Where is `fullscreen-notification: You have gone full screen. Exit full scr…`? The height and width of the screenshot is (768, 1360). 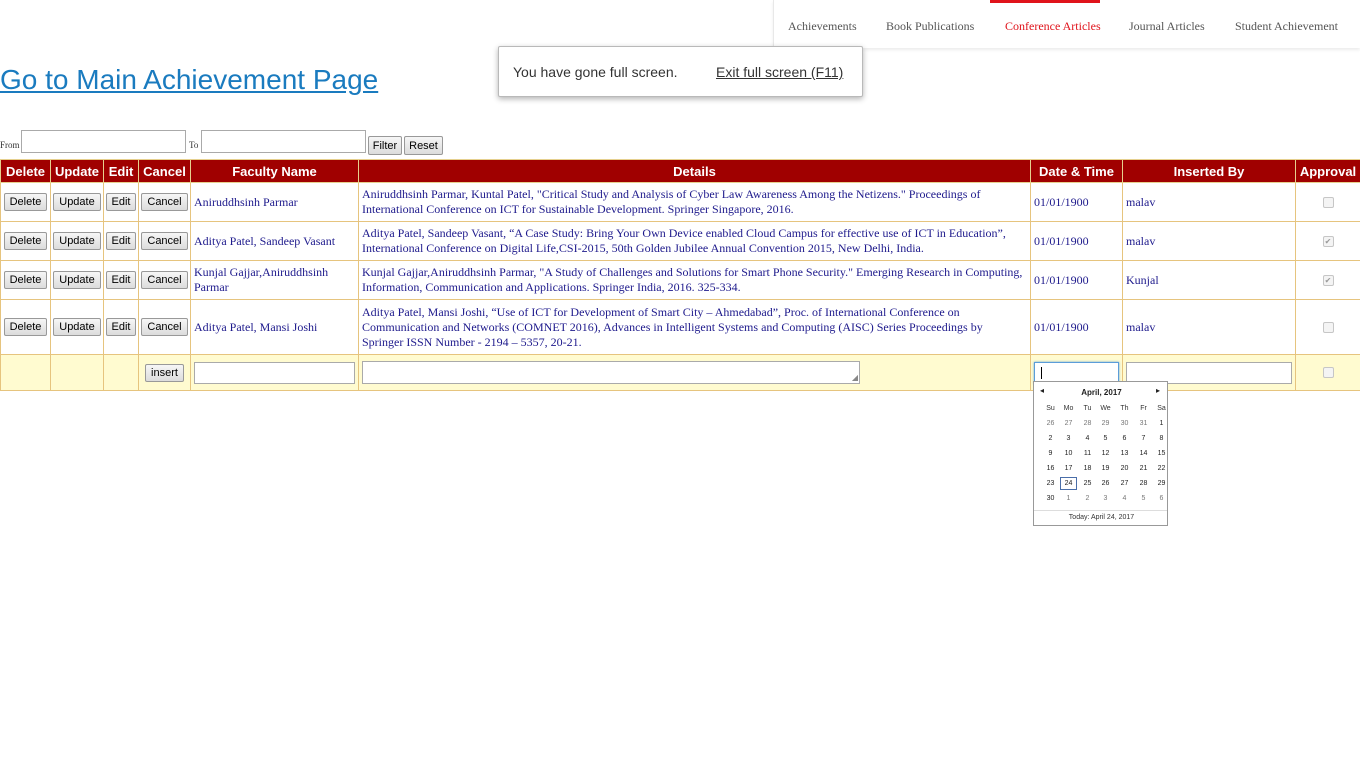
fullscreen-notification: You have gone full screen. Exit full scr… is located at coordinates (680, 71).